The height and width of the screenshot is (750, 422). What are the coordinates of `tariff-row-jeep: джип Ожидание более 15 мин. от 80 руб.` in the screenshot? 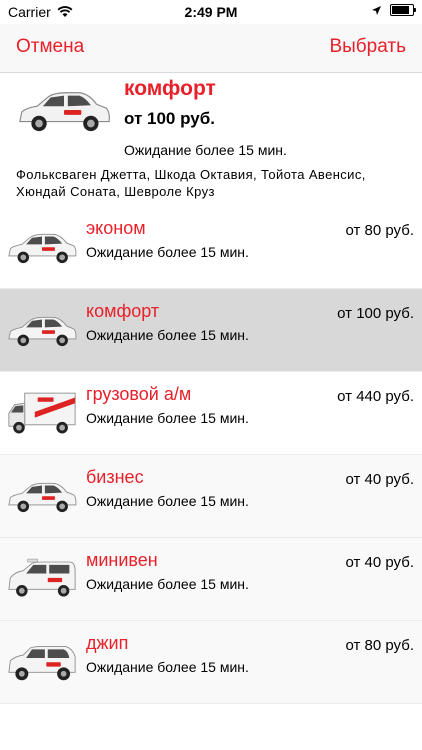 It's located at (211, 662).